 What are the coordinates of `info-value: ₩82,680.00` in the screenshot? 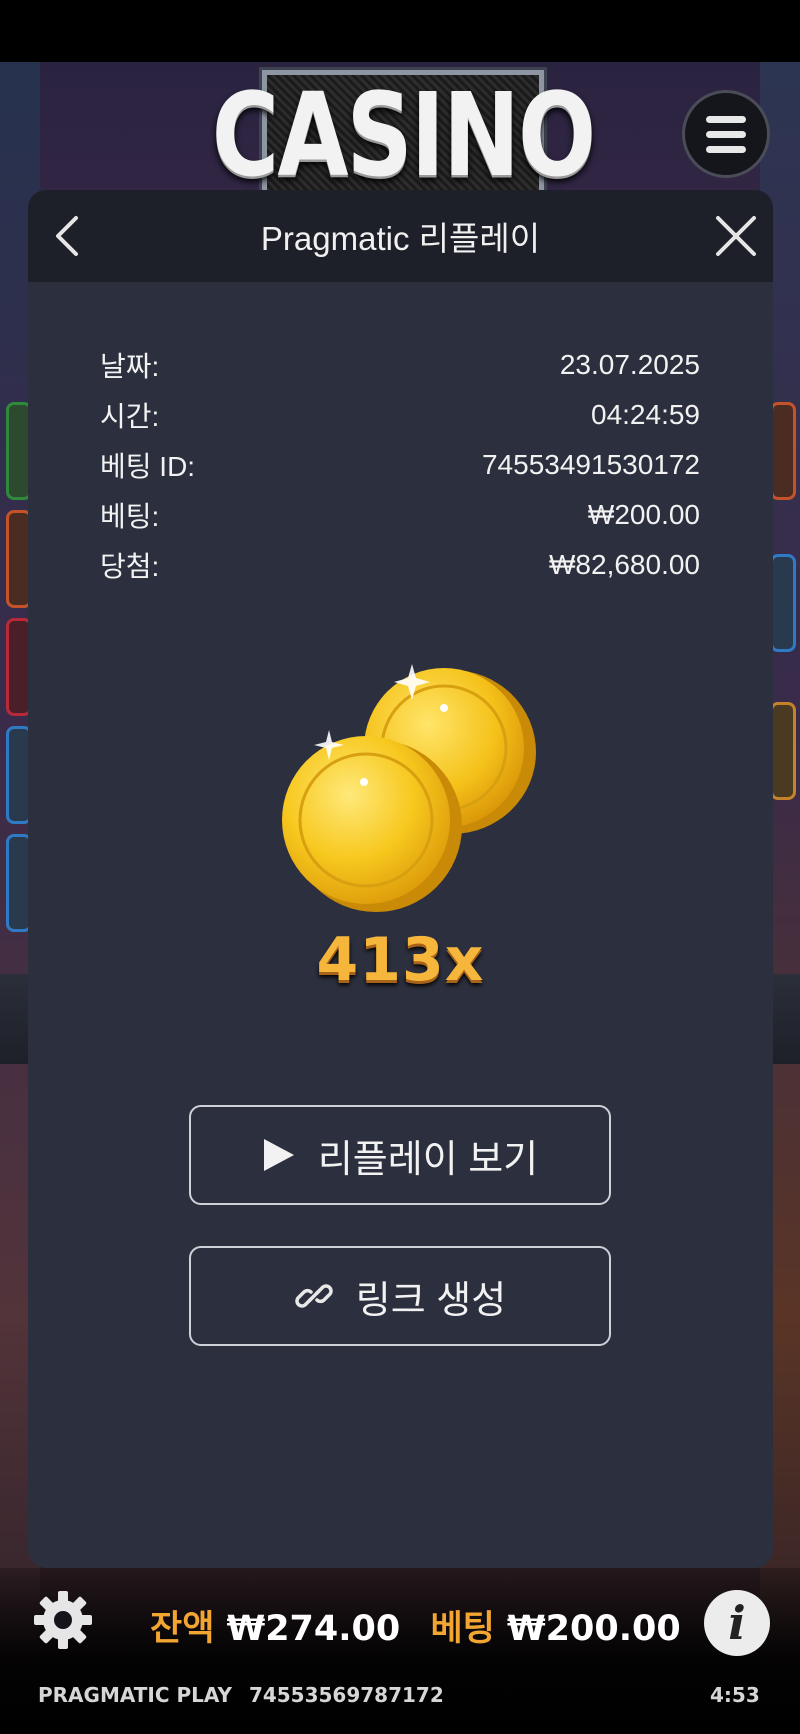 It's located at (624, 564).